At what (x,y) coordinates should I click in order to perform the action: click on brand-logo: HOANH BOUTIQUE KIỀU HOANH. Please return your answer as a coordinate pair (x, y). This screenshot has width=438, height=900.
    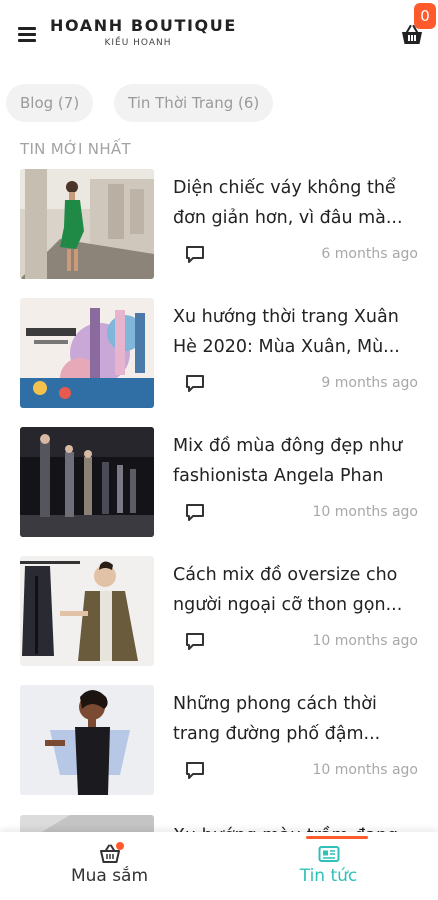
    Looking at the image, I should click on (143, 32).